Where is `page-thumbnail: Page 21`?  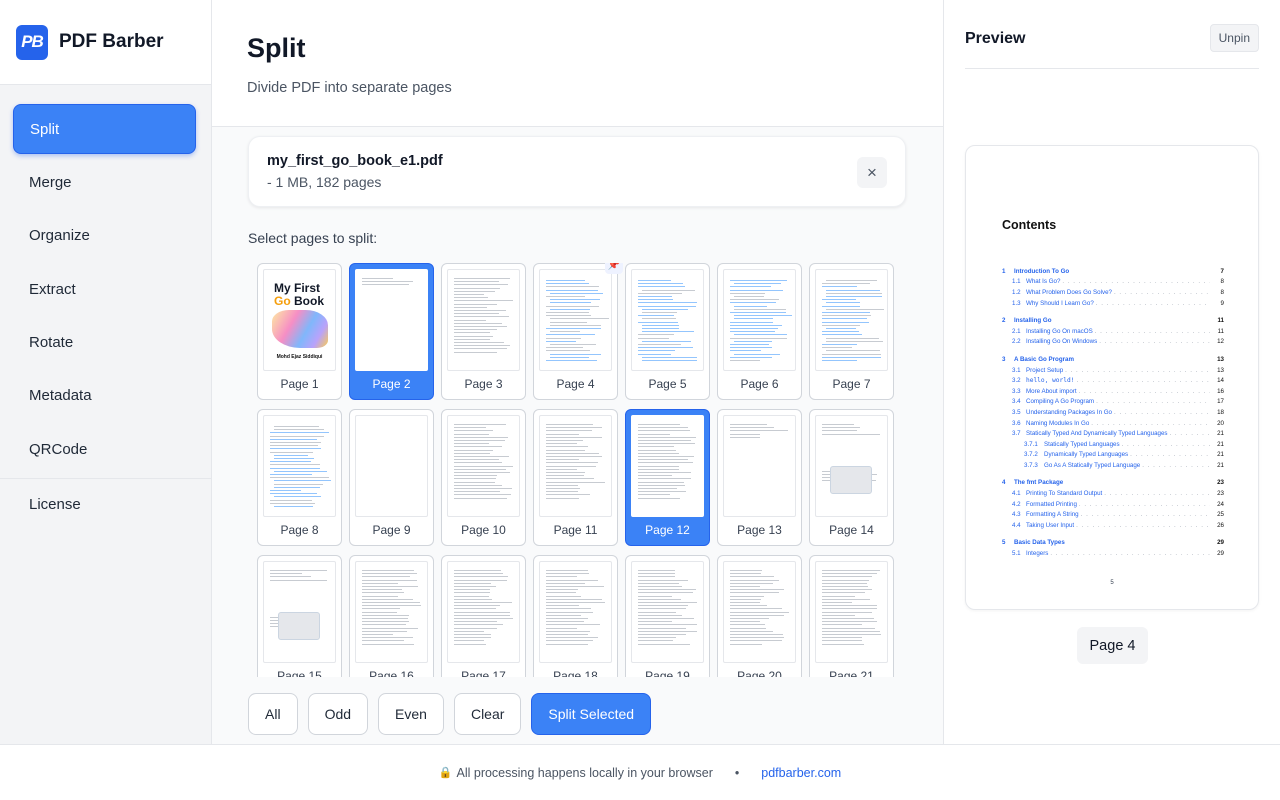 page-thumbnail: Page 21 is located at coordinates (851, 616).